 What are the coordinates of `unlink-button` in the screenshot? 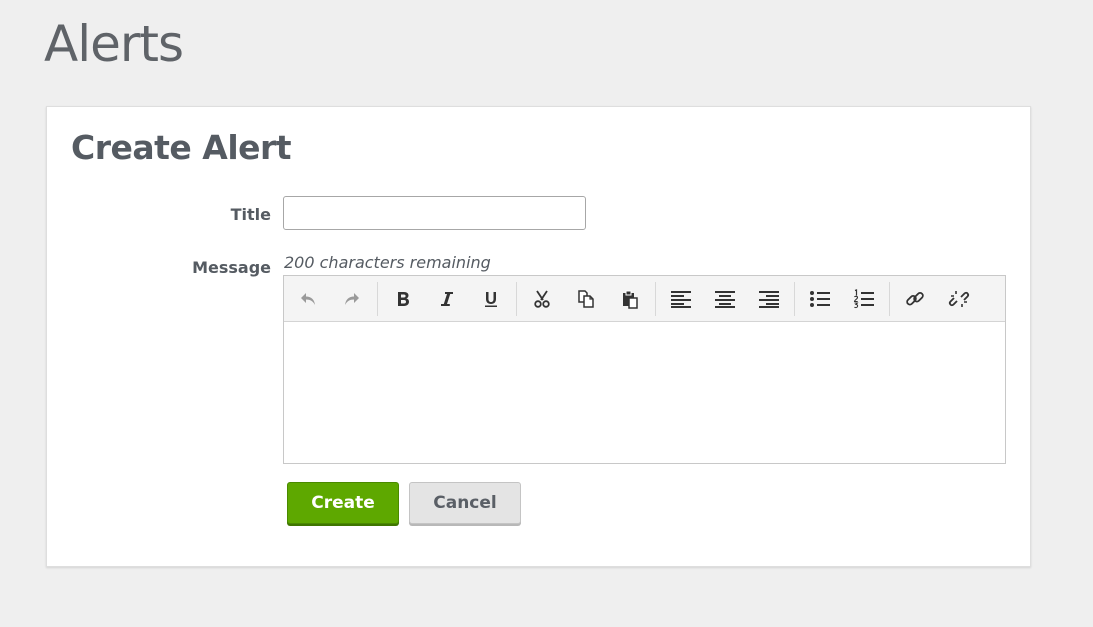 It's located at (959, 299).